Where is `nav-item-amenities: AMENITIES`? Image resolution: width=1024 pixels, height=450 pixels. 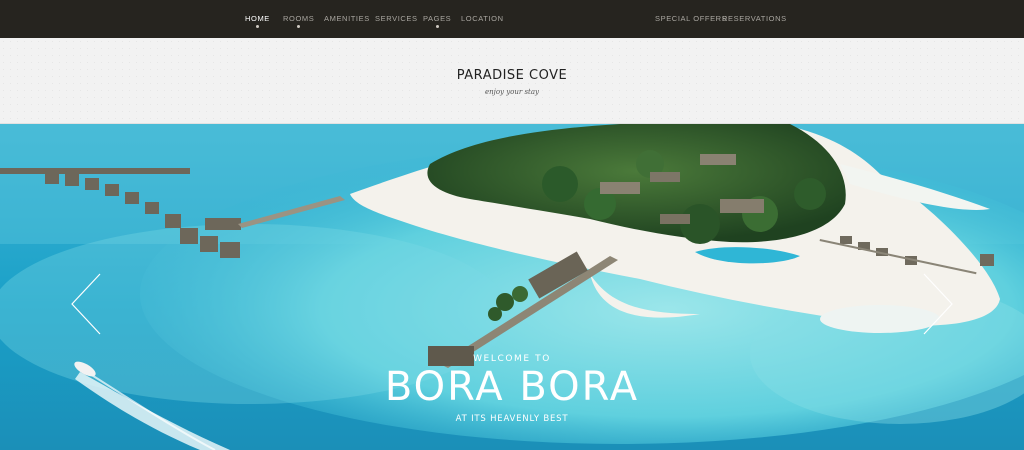 nav-item-amenities: AMENITIES is located at coordinates (347, 18).